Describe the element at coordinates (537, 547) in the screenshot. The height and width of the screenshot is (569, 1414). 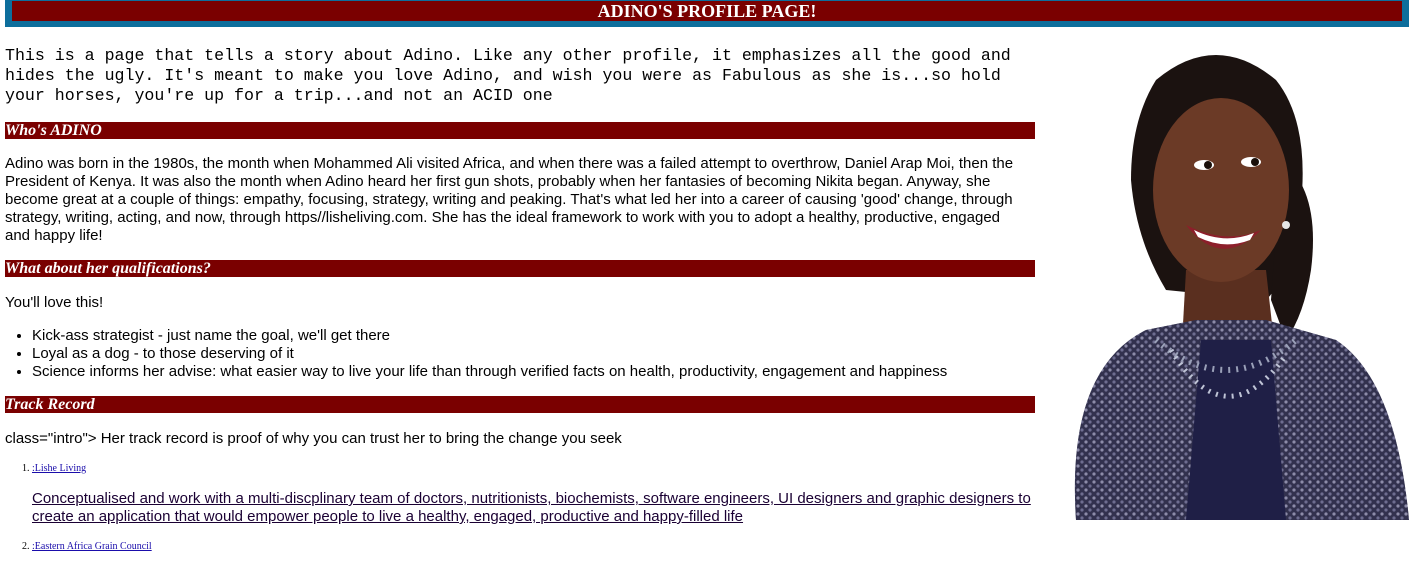
I see `list-item: :Eastern Africa Grain Council` at that location.